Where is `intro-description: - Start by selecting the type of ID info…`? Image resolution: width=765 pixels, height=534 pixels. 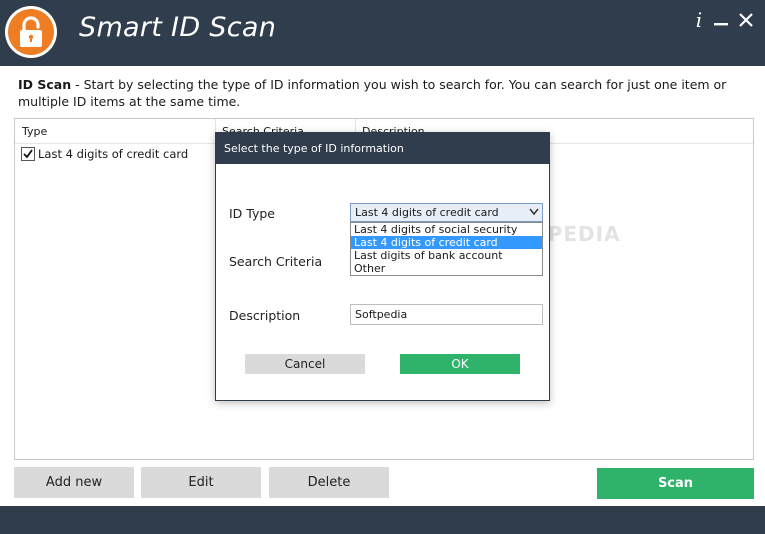
intro-description: - Start by selecting the type of ID info… is located at coordinates (372, 93).